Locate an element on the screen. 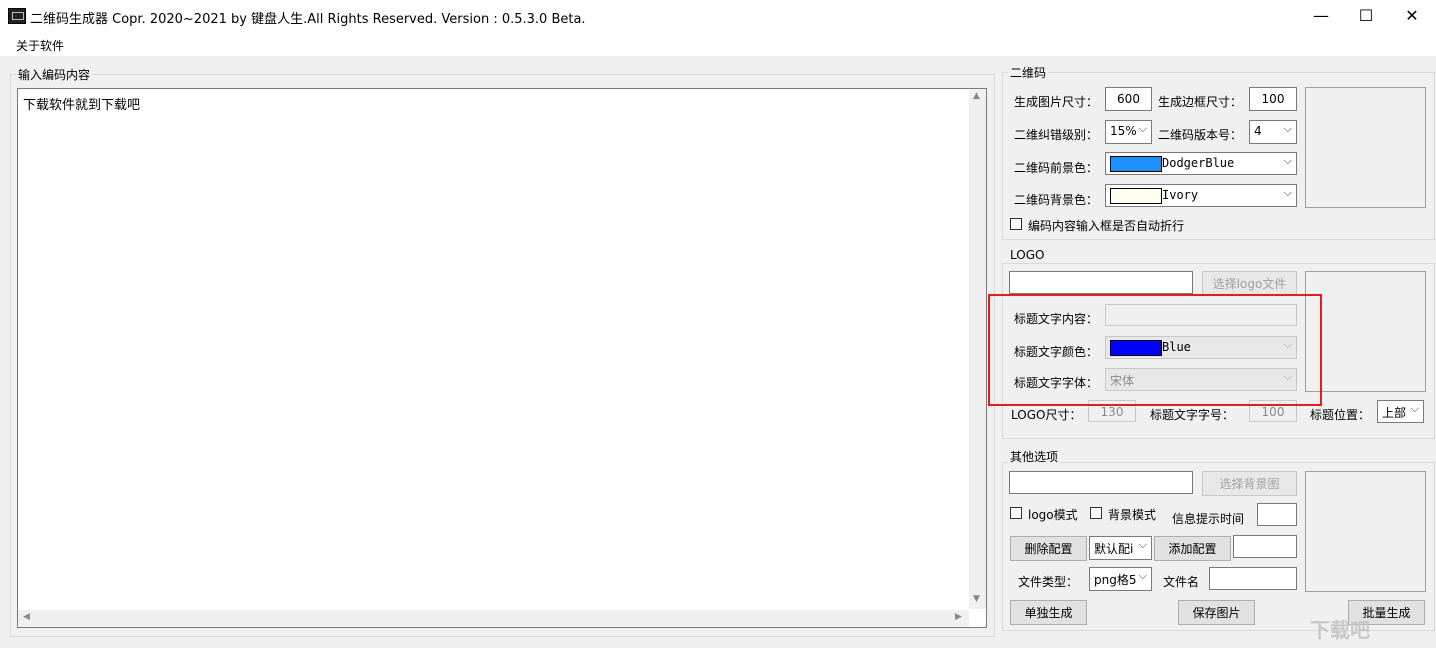 This screenshot has height=648, width=1436. config-value: 默认配i is located at coordinates (1114, 549).